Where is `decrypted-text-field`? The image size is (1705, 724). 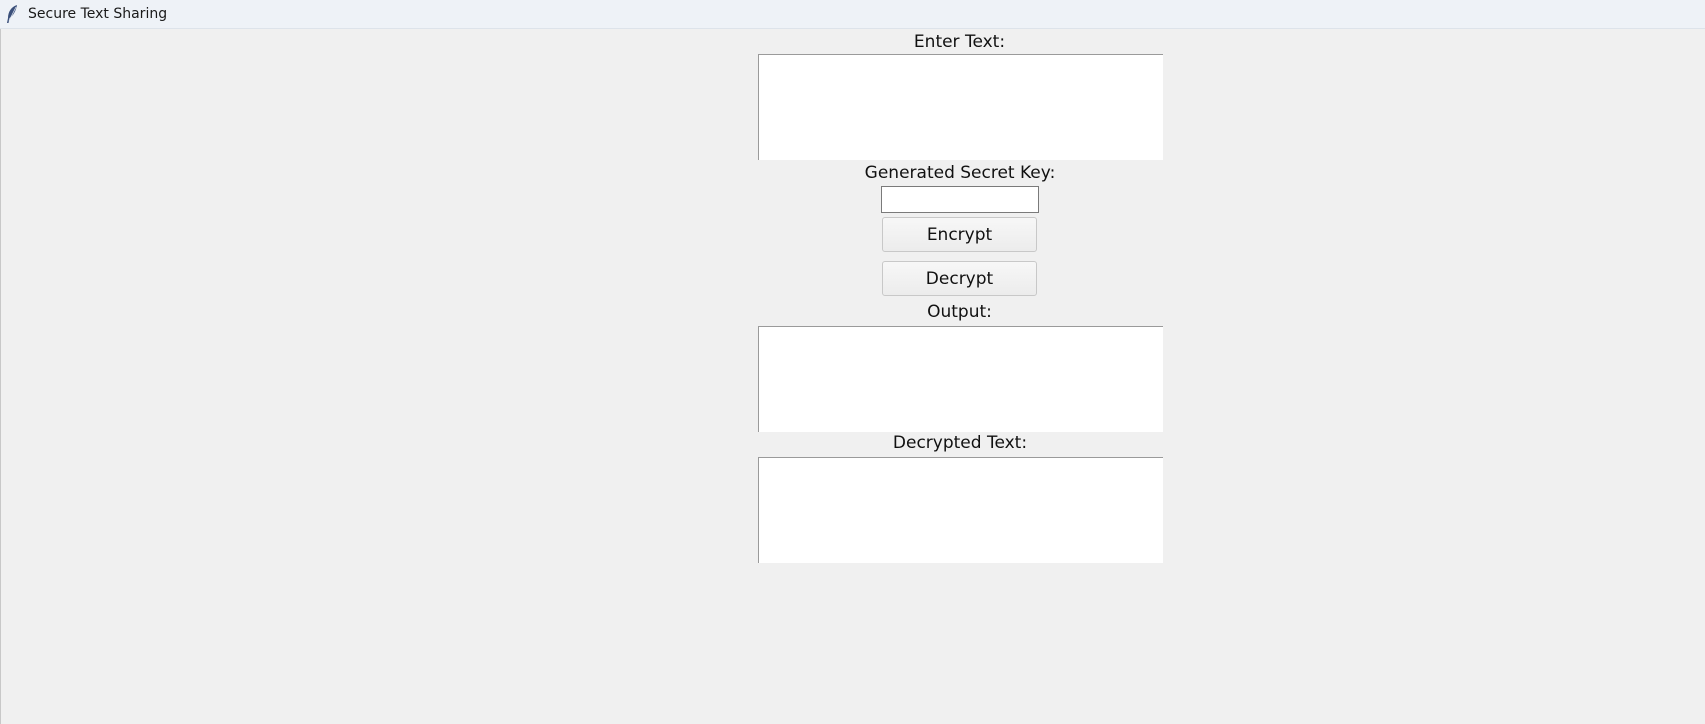 decrypted-text-field is located at coordinates (960, 510).